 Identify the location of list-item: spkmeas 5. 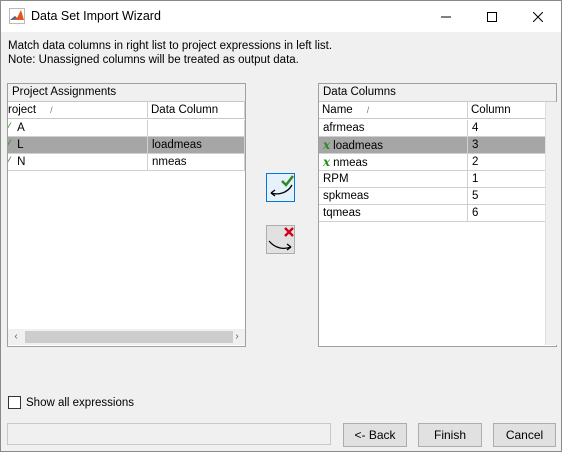
(433, 196).